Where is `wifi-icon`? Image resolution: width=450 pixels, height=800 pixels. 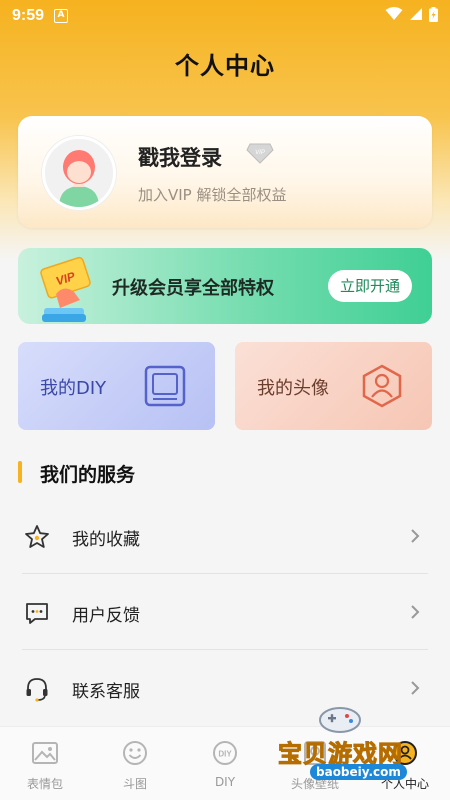 wifi-icon is located at coordinates (394, 16).